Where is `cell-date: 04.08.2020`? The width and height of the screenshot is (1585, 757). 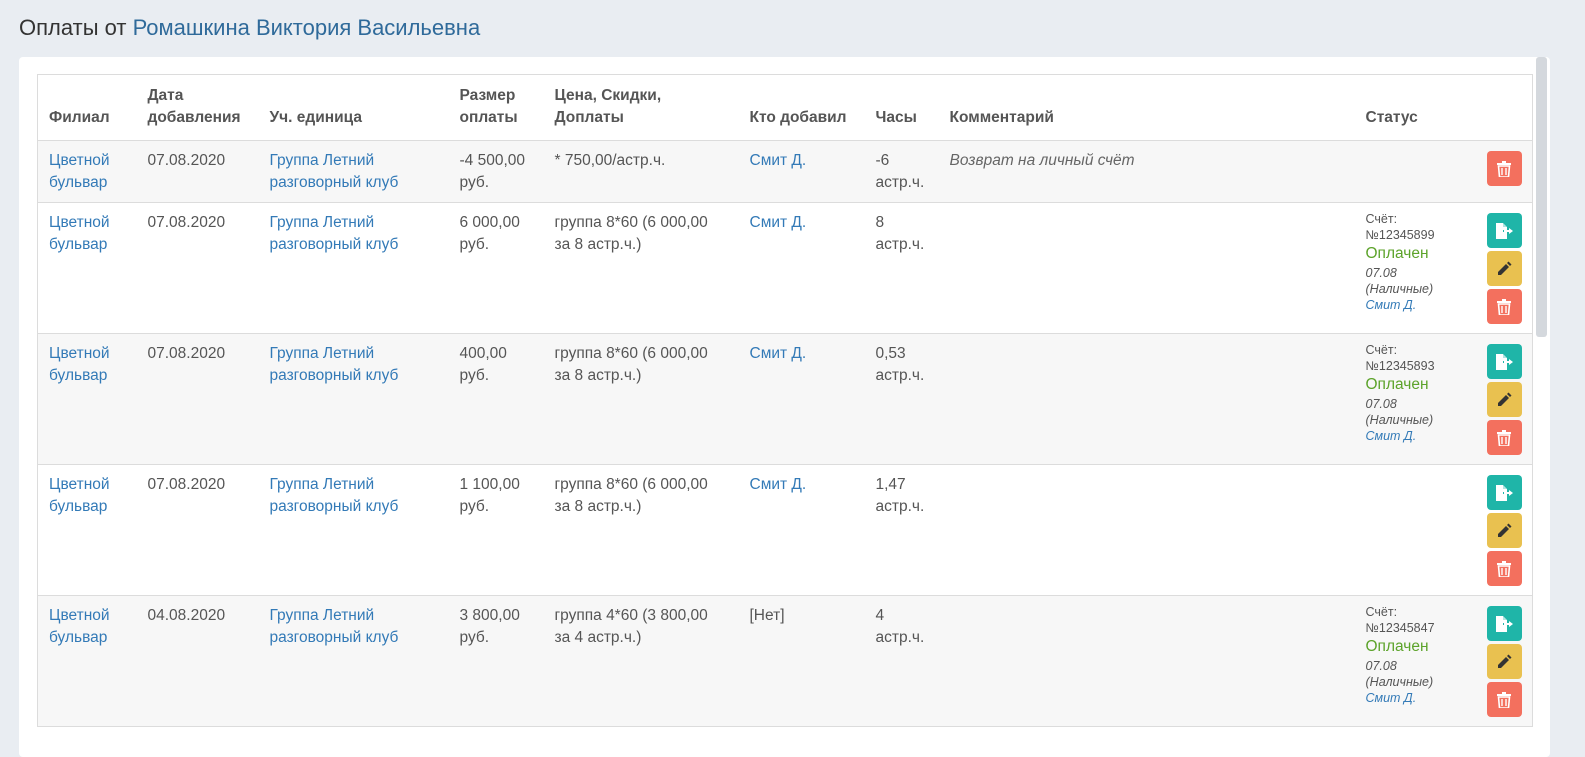 cell-date: 04.08.2020 is located at coordinates (197, 661).